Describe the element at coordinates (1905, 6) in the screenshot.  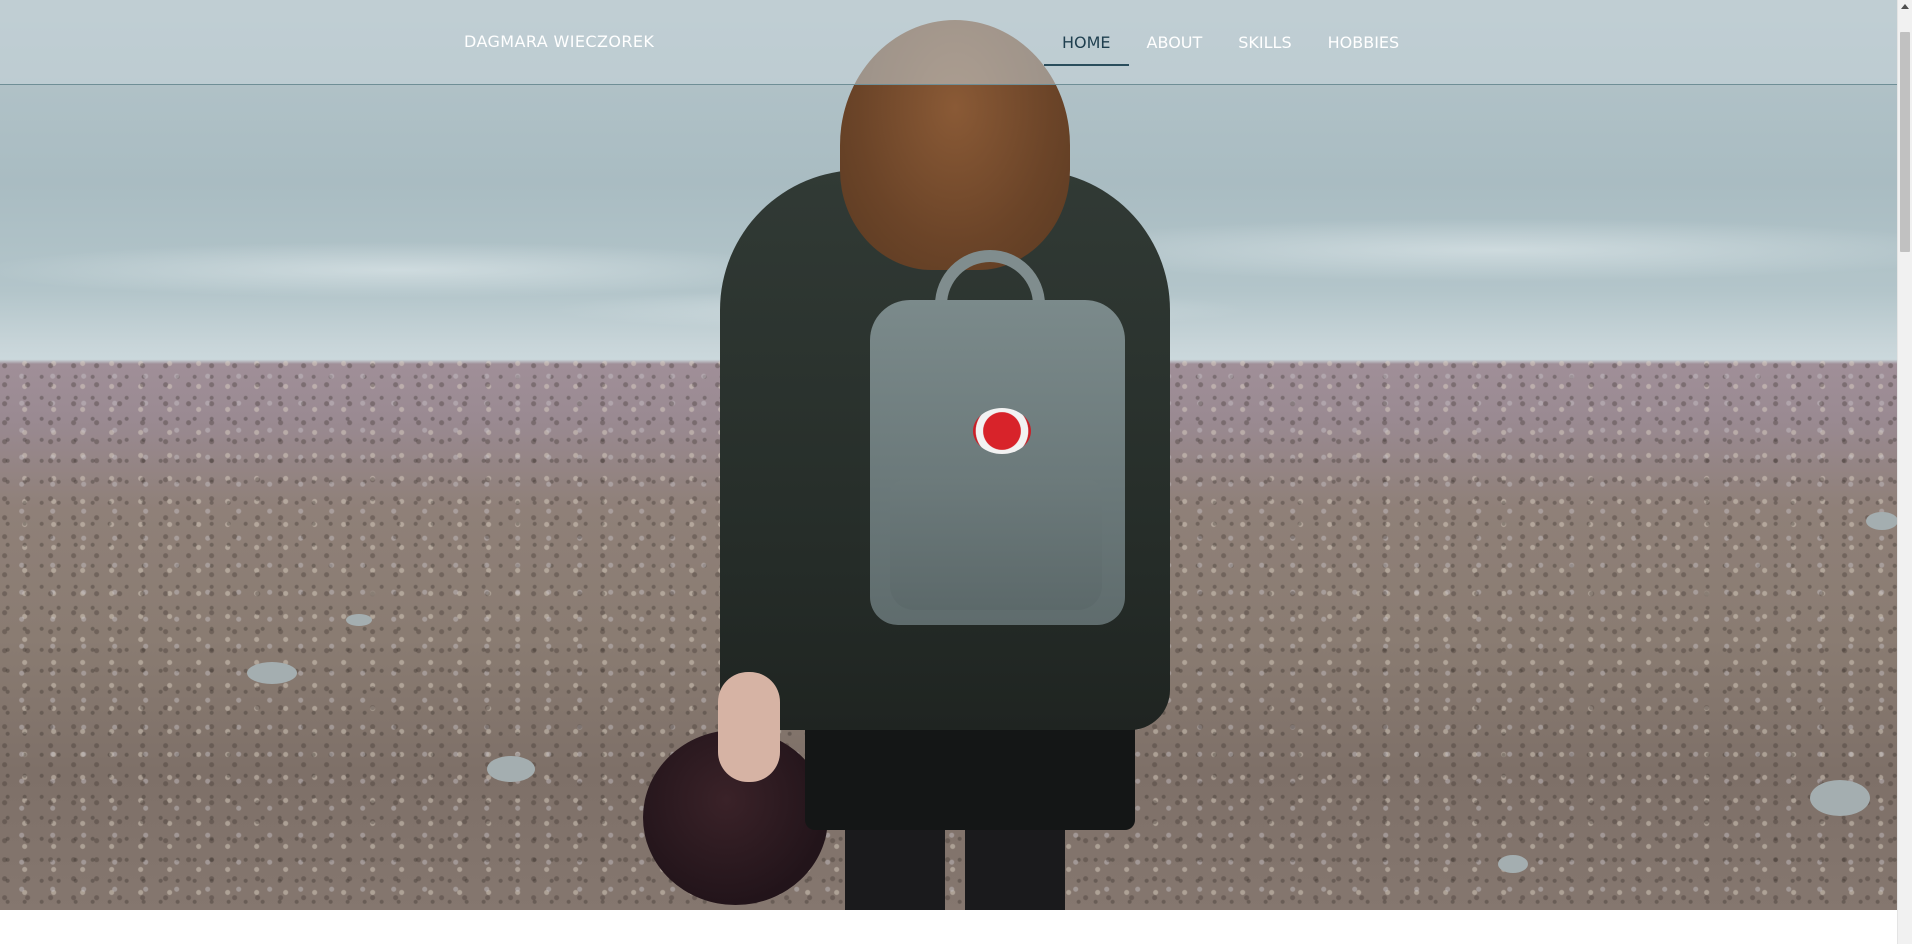
I see `triangle-up-icon` at that location.